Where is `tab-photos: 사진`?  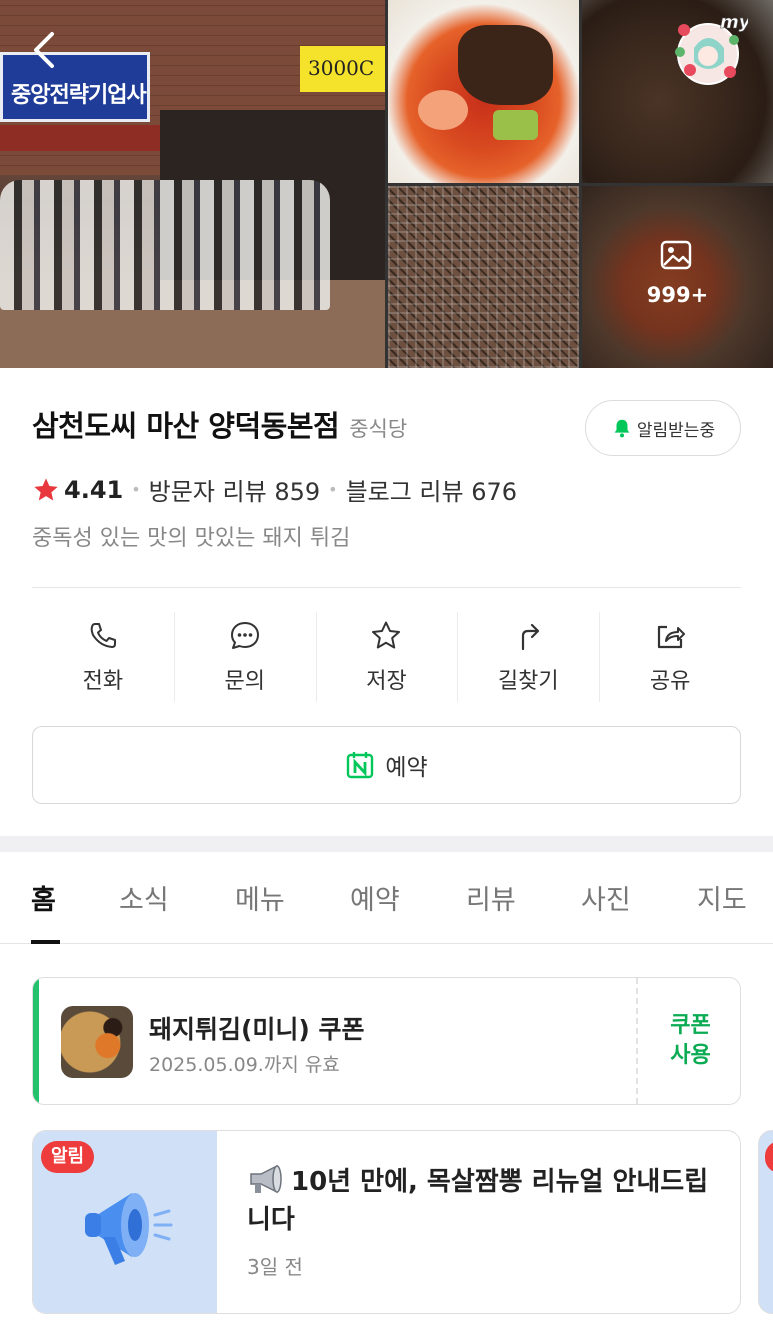
tab-photos: 사진 is located at coordinates (606, 897).